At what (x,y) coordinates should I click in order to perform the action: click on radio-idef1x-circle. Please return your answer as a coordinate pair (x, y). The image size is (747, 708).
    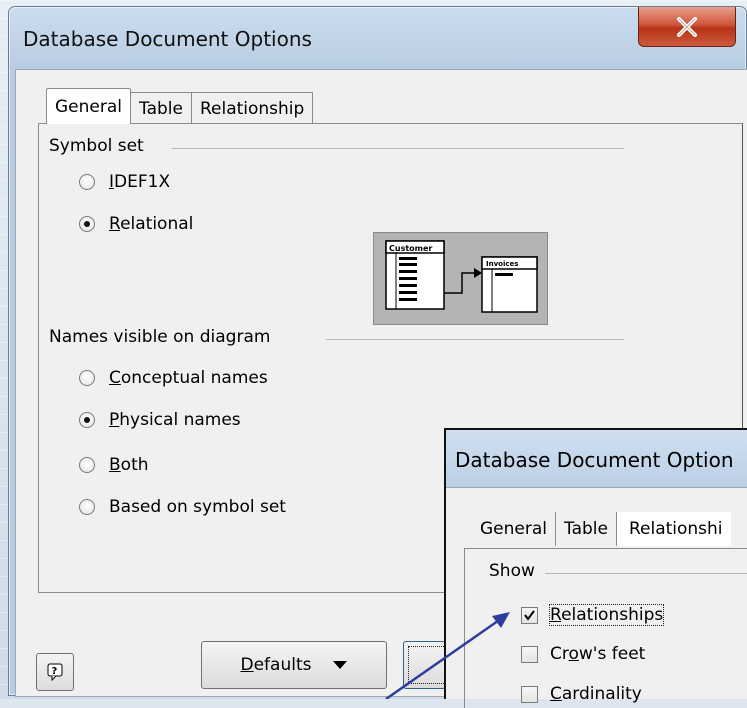
    Looking at the image, I should click on (87, 182).